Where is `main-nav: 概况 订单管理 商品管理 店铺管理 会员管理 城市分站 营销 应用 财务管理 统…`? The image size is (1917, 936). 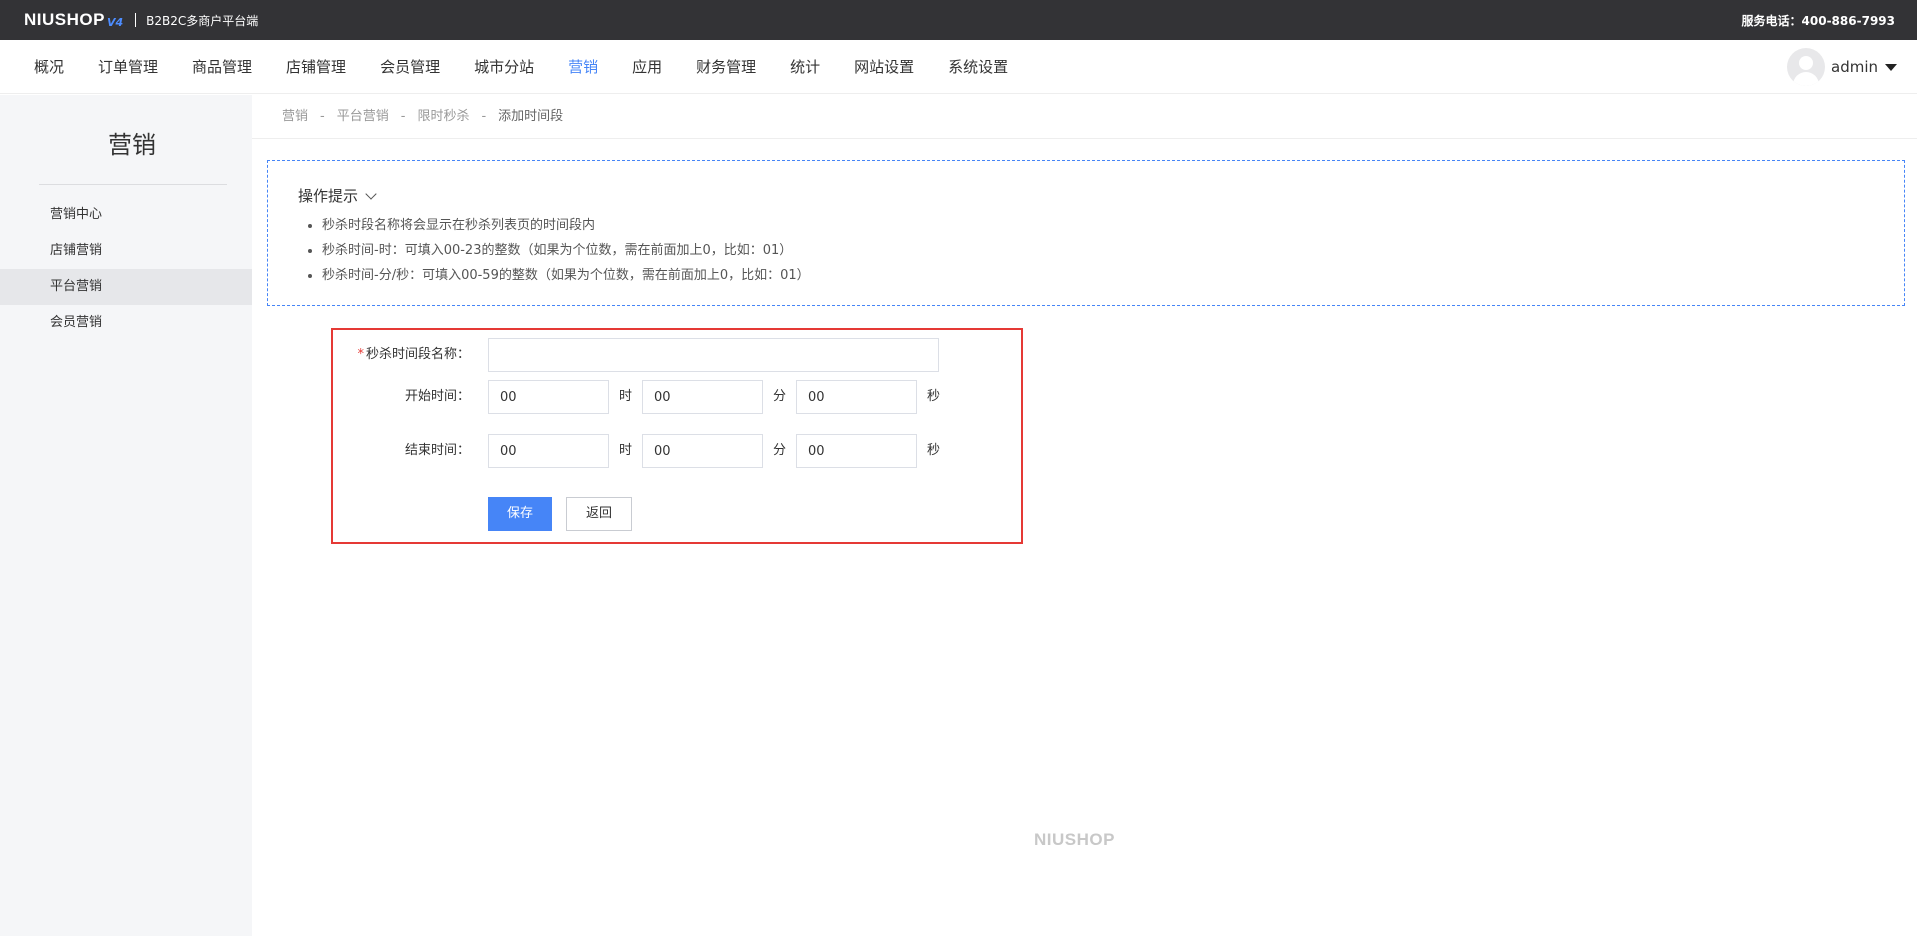
main-nav: 概况 订单管理 商品管理 店铺管理 会员管理 城市分站 营销 应用 财务管理 统… is located at coordinates (958, 67).